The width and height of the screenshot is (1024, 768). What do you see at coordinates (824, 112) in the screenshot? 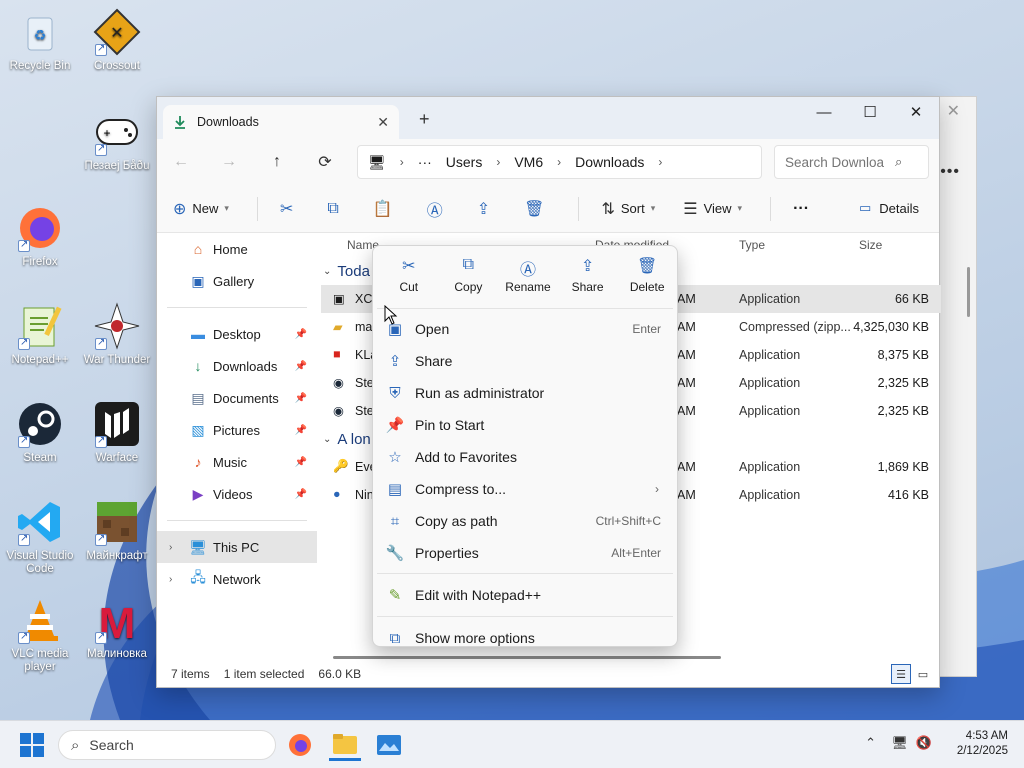
I see `minimize-button: —` at bounding box center [824, 112].